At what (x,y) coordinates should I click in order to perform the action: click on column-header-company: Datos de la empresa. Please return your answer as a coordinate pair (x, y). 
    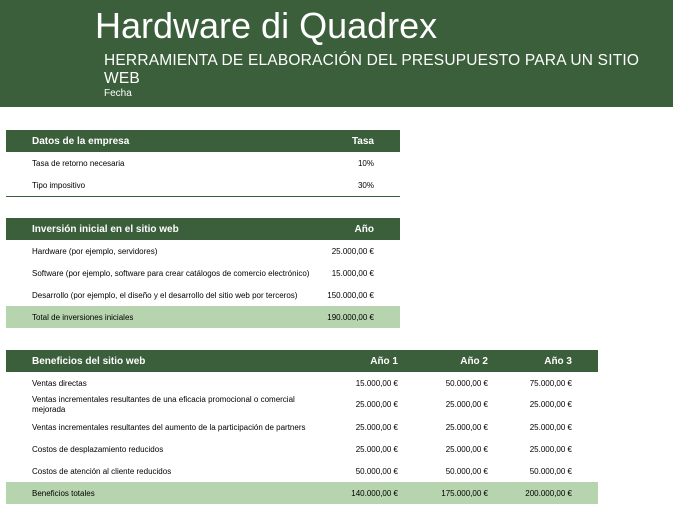
    Looking at the image, I should click on (163, 141).